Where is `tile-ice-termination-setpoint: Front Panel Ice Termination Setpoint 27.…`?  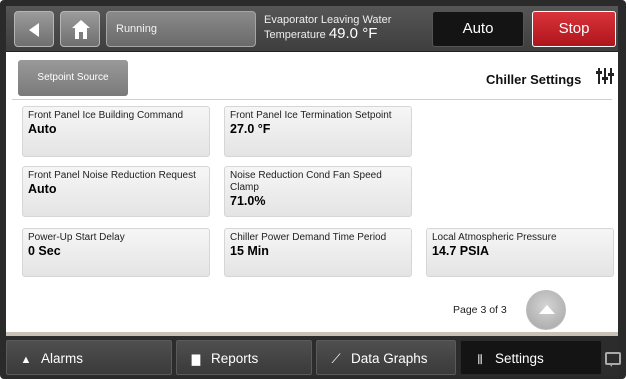
tile-ice-termination-setpoint: Front Panel Ice Termination Setpoint 27.… is located at coordinates (318, 131).